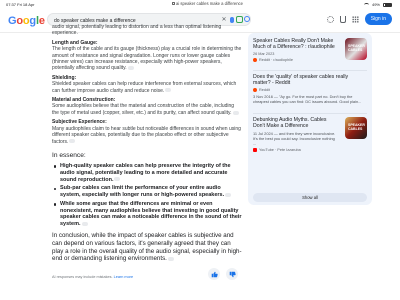 Image resolution: width=400 pixels, height=300 pixels. I want to click on source-site: YouTube · Pete Izzaruba, so click(310, 150).